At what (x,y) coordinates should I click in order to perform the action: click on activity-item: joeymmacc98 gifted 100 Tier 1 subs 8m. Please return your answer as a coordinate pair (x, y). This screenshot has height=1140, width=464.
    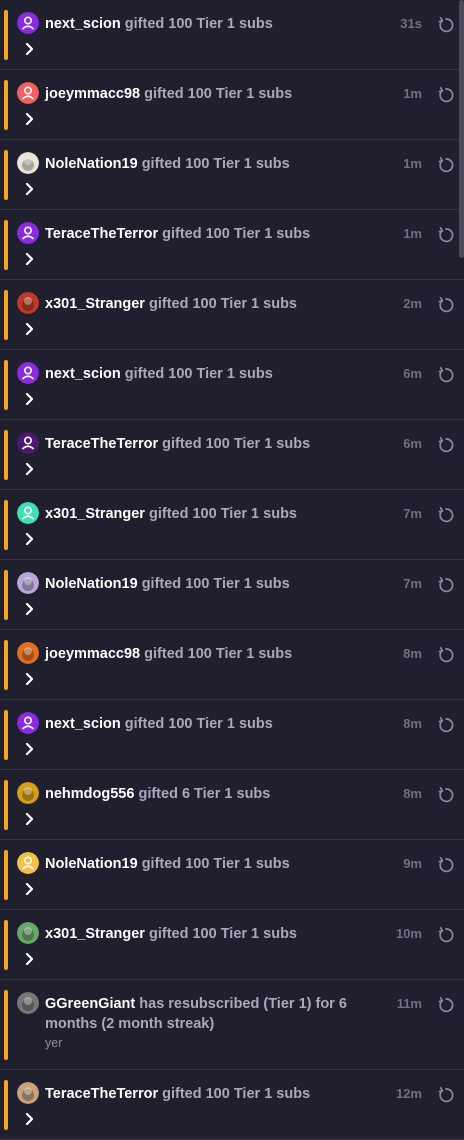
    Looking at the image, I should click on (232, 665).